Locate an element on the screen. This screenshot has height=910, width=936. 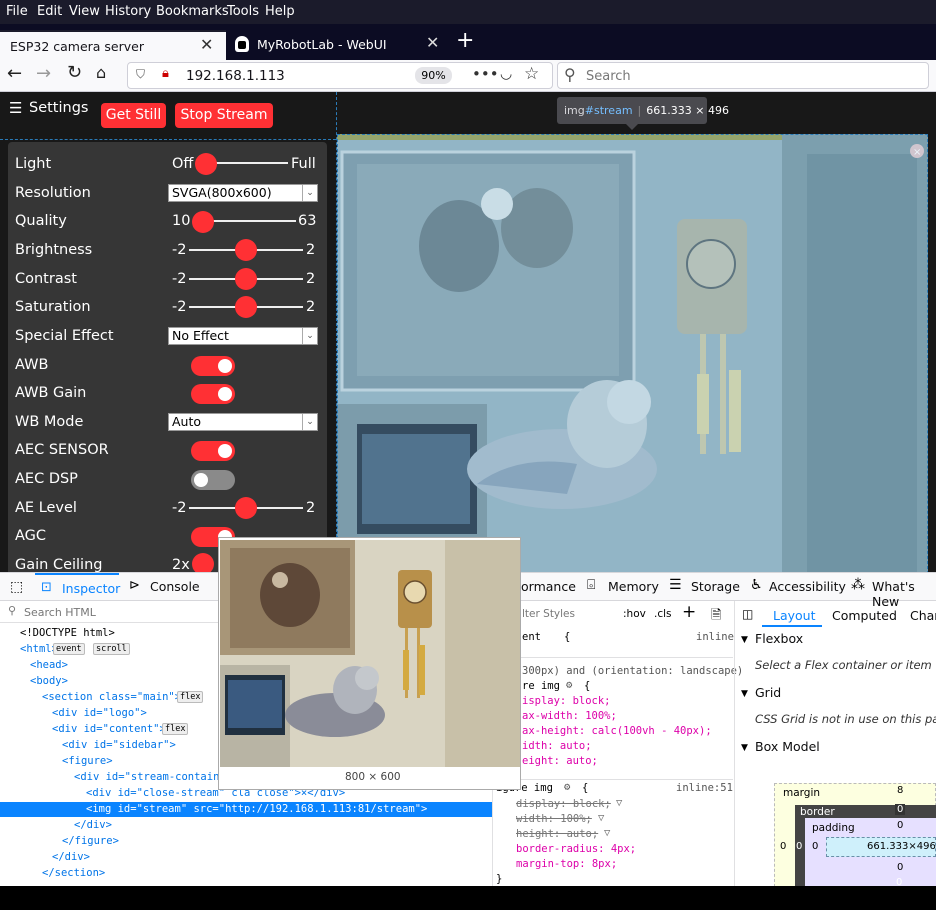
light-slider-knob is located at coordinates (206, 164).